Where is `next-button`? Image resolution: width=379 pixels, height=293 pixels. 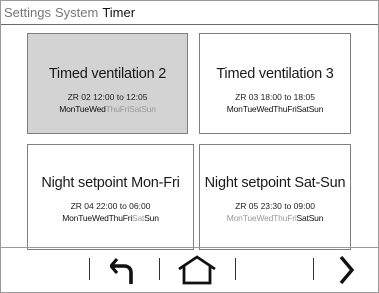 next-button is located at coordinates (347, 270).